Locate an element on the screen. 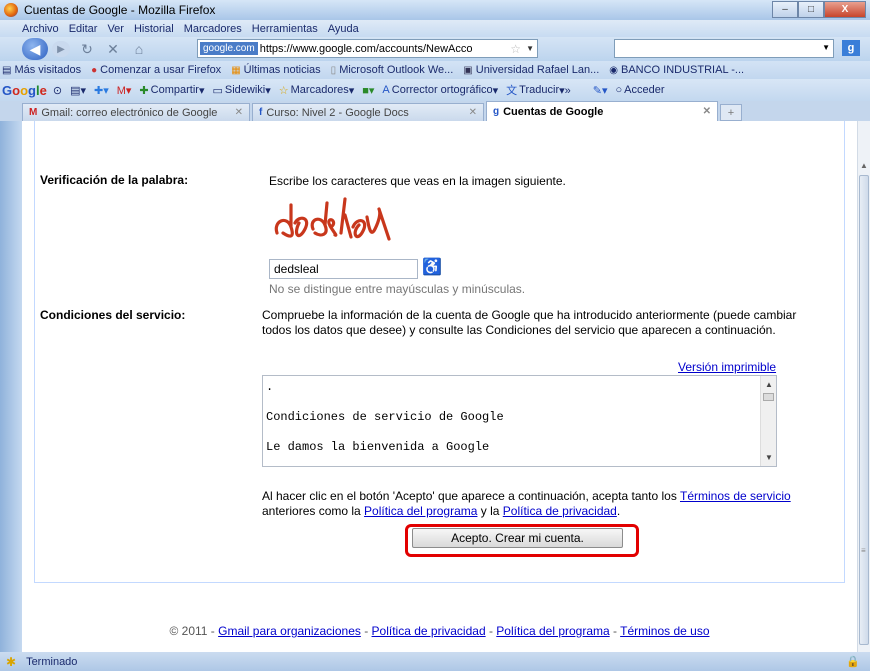  terms-label: Condiciones del servicio: is located at coordinates (113, 315).